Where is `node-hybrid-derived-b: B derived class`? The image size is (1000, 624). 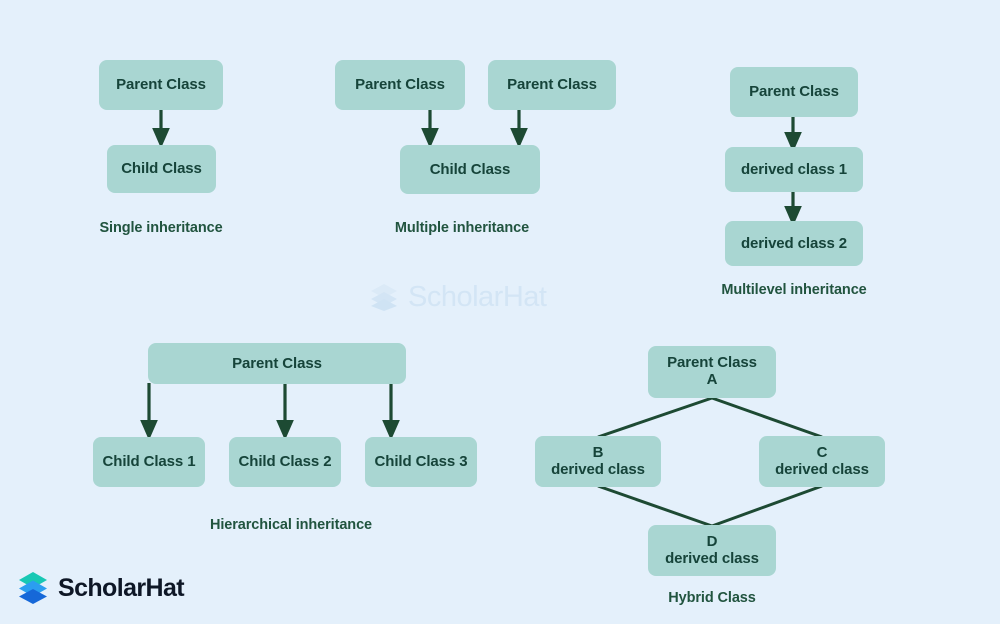 node-hybrid-derived-b: B derived class is located at coordinates (598, 461).